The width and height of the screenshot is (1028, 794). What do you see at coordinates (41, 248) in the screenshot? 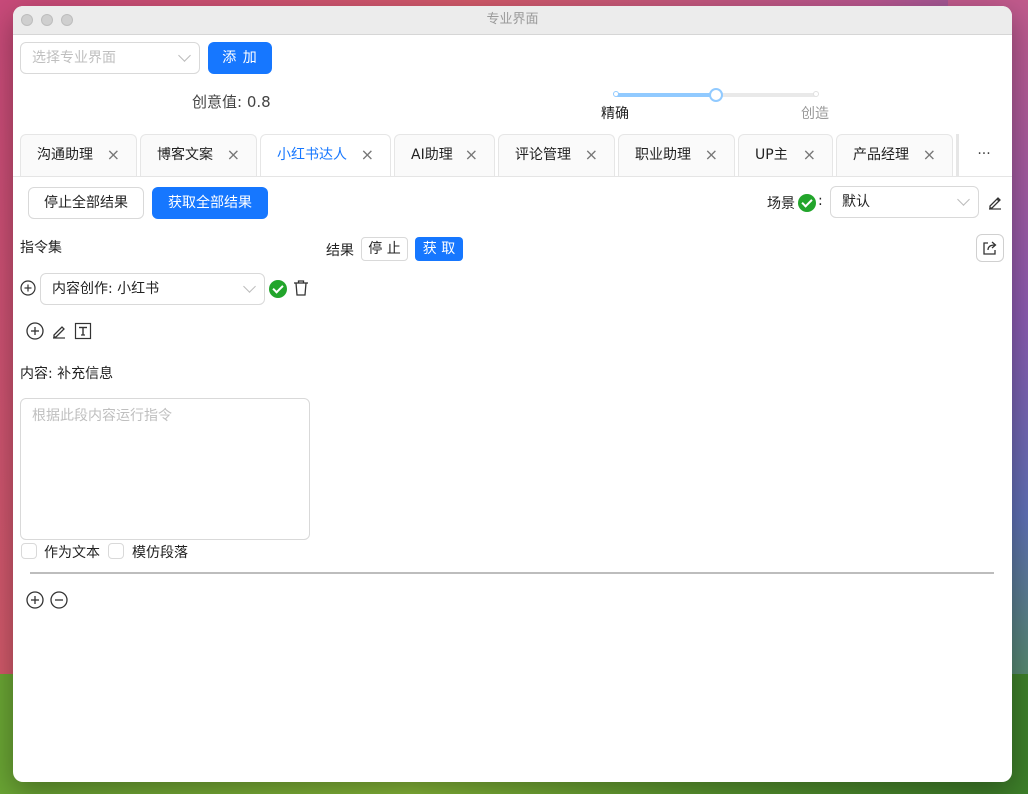
I see `instruction-set-title: 指令集` at bounding box center [41, 248].